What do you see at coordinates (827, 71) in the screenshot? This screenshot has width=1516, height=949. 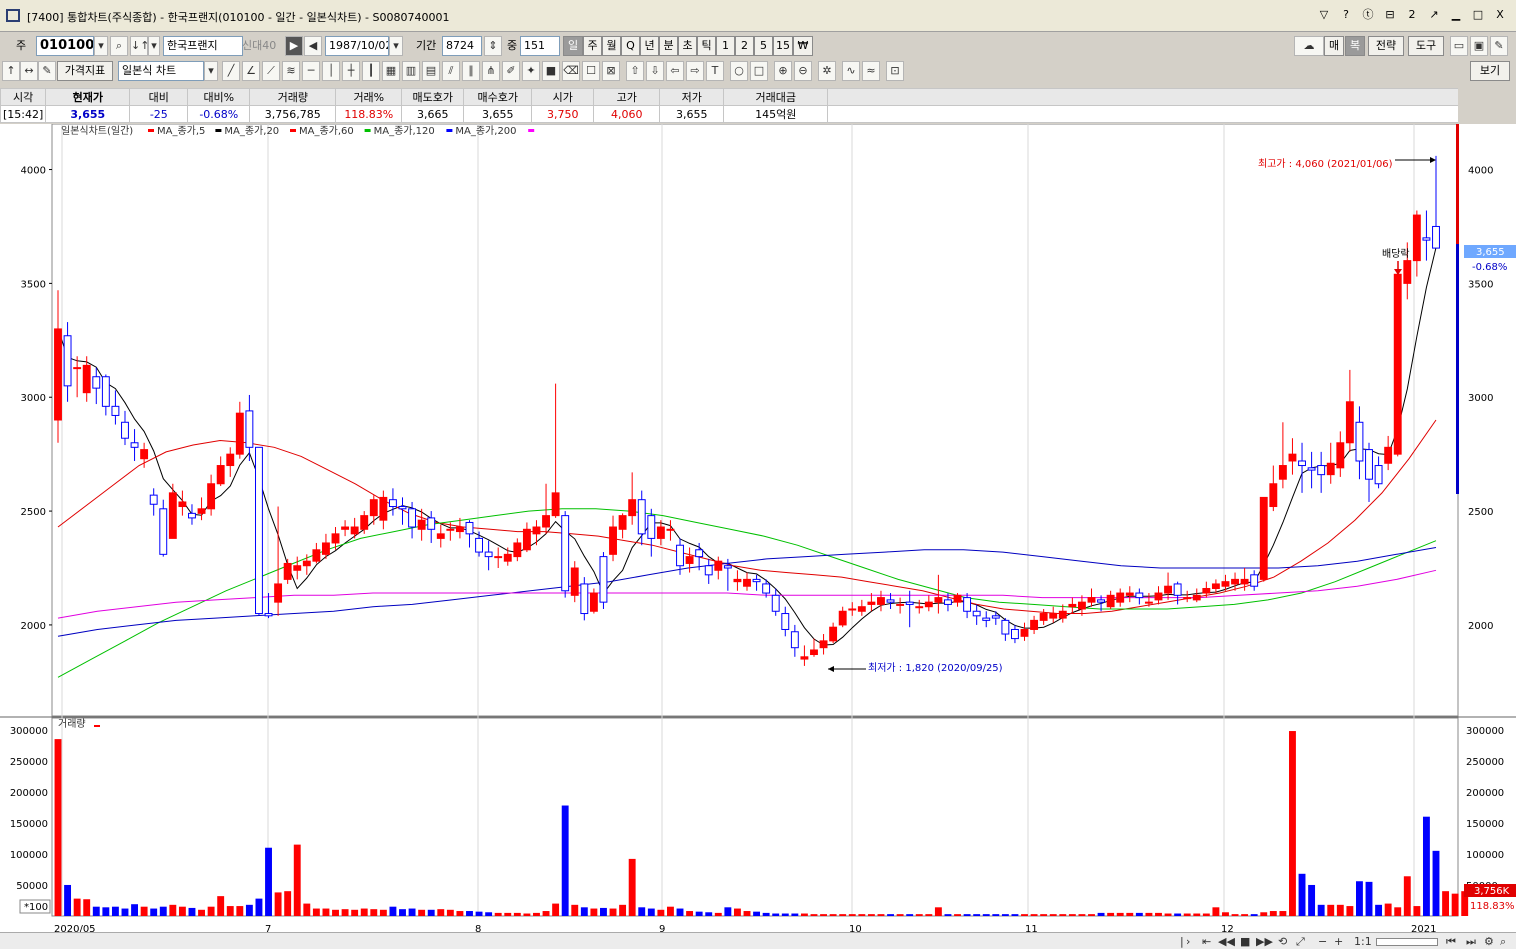 I see `settings-icon: ✲` at bounding box center [827, 71].